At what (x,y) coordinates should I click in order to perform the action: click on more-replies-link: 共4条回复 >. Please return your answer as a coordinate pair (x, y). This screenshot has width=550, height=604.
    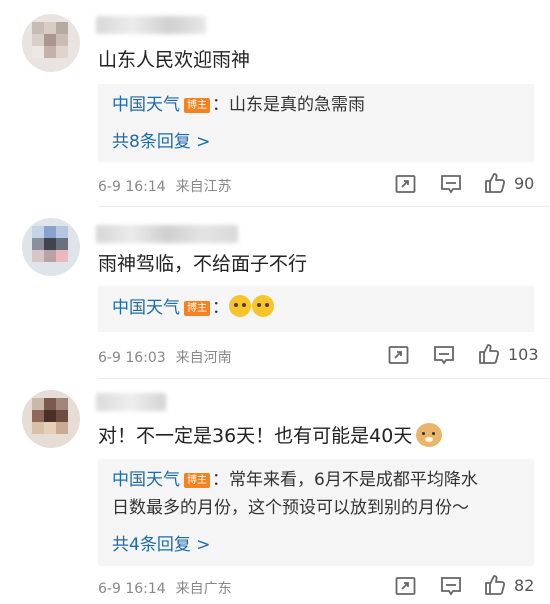
    Looking at the image, I should click on (161, 542).